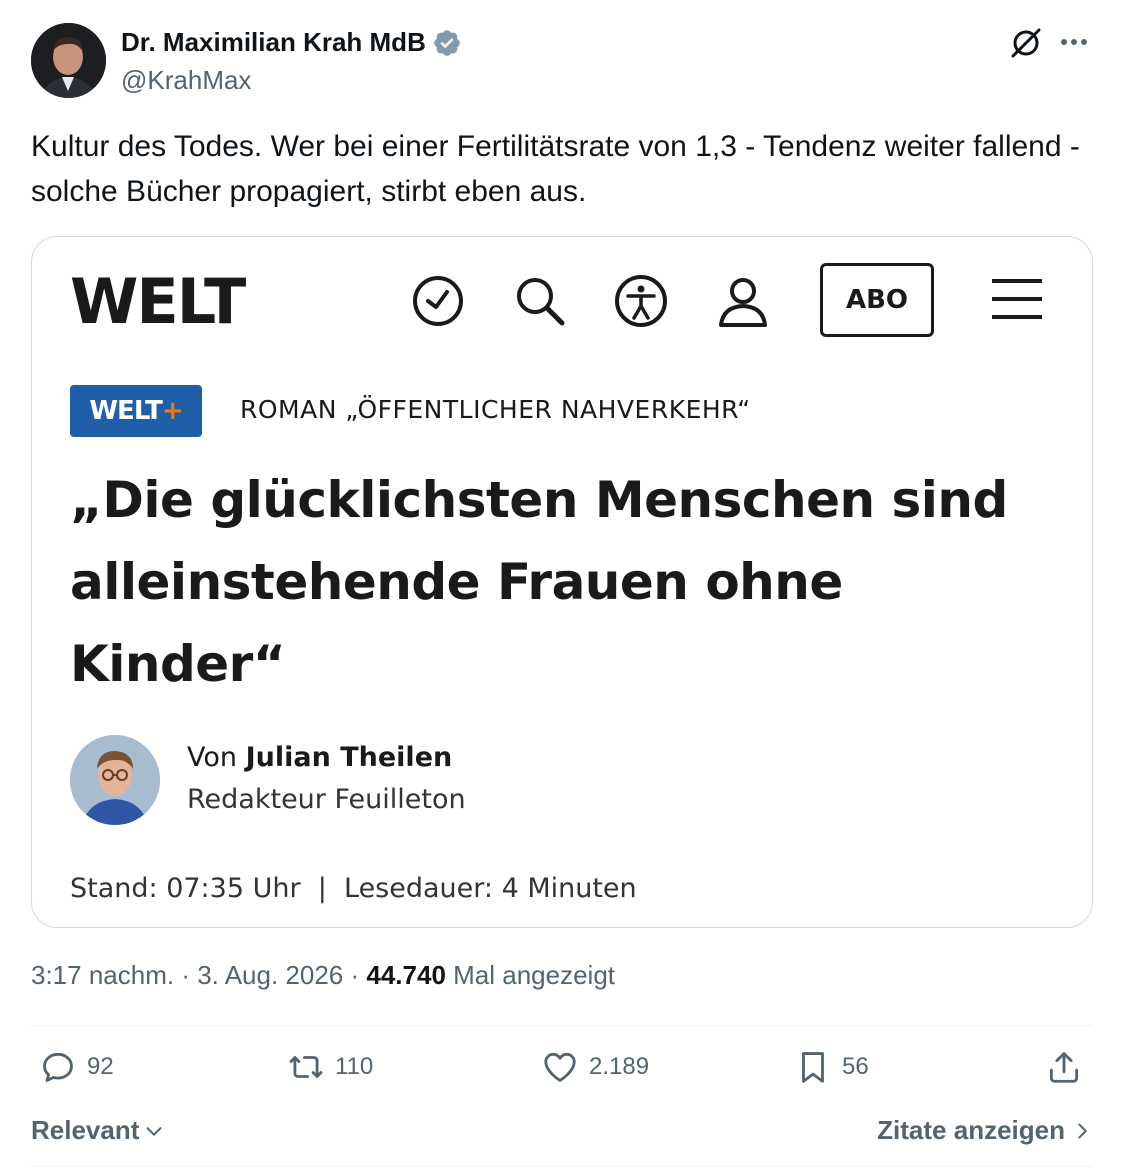 The width and height of the screenshot is (1123, 1170). Describe the element at coordinates (438, 301) in the screenshot. I see `clock-icon` at that location.